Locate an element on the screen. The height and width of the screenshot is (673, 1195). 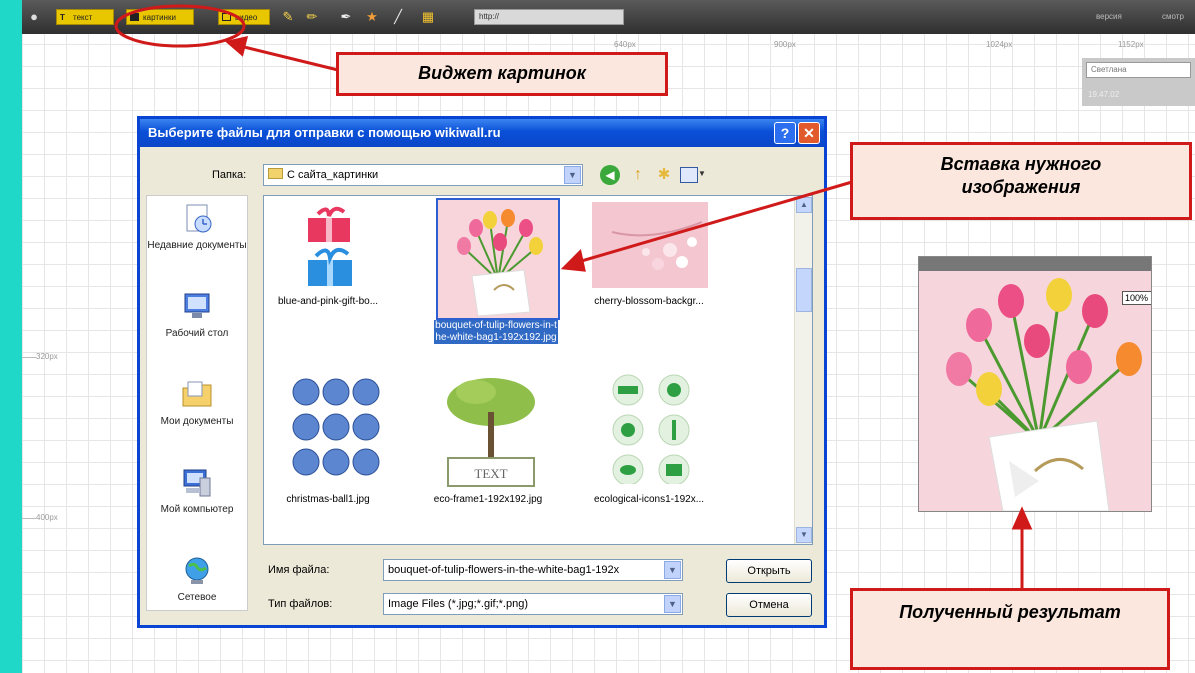
highlight-ellipse is located at coordinates (180, 26).